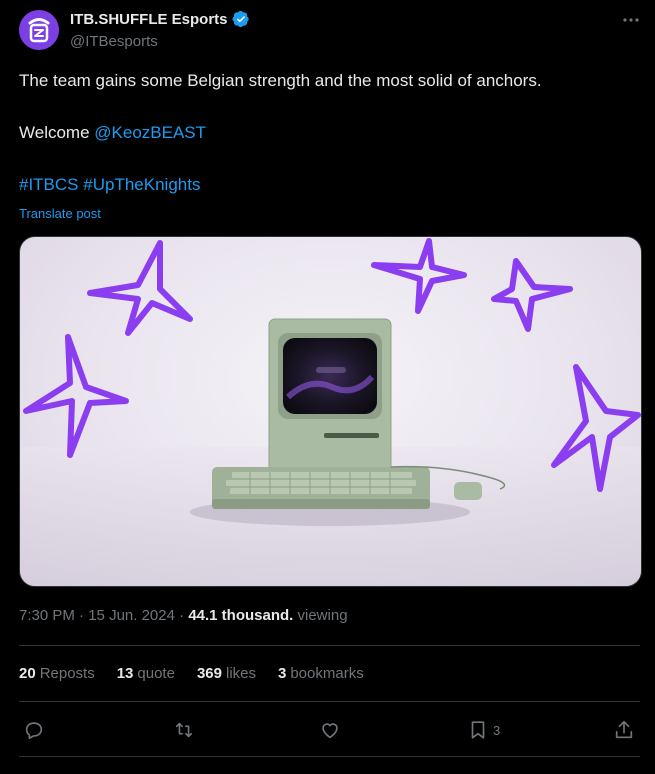  I want to click on bookmarks-stat: 3 bookmarks, so click(321, 673).